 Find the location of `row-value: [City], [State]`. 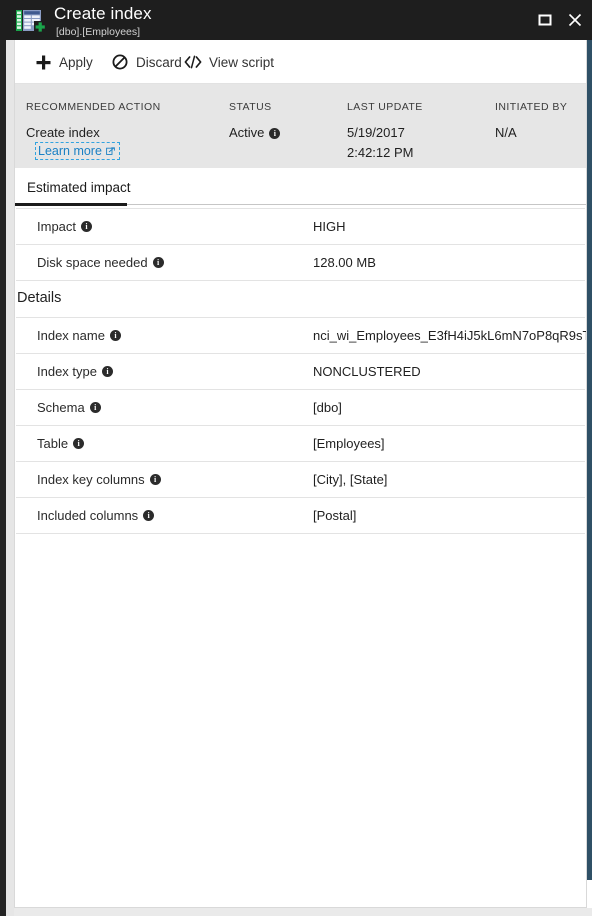

row-value: [City], [State] is located at coordinates (350, 479).